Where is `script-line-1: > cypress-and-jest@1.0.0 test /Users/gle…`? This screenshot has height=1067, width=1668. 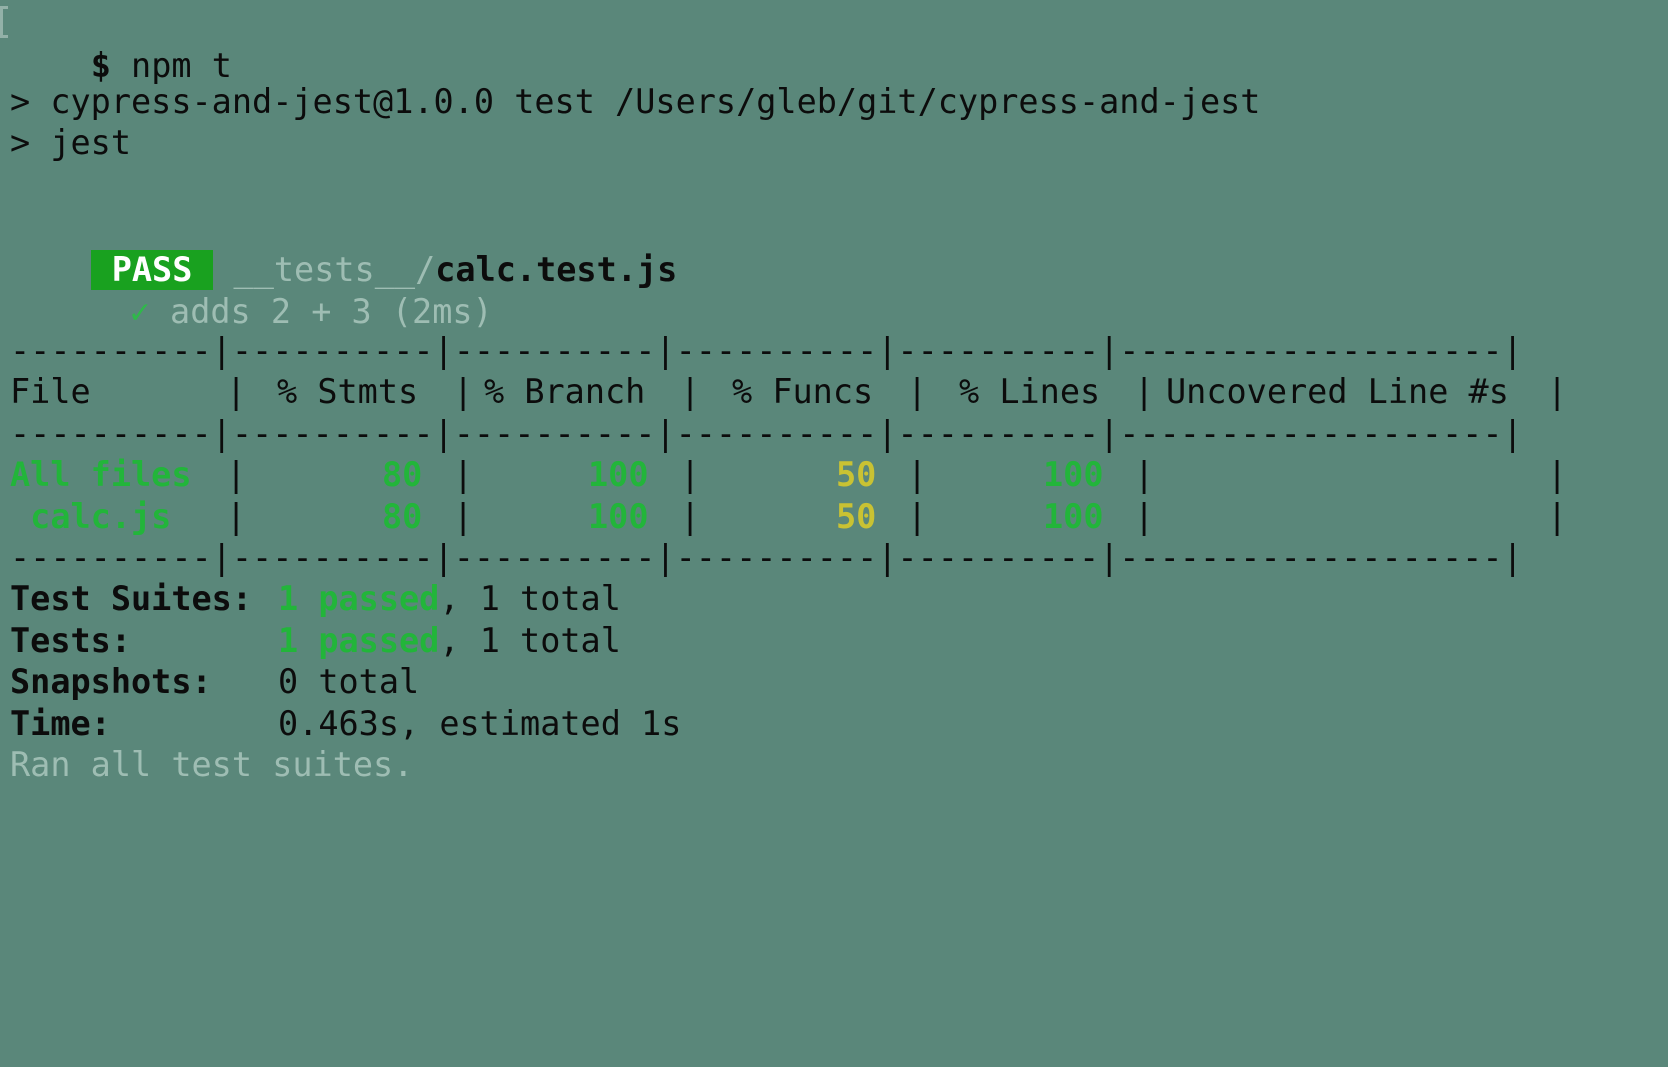 script-line-1: > cypress-and-jest@1.0.0 test /Users/gle… is located at coordinates (635, 101).